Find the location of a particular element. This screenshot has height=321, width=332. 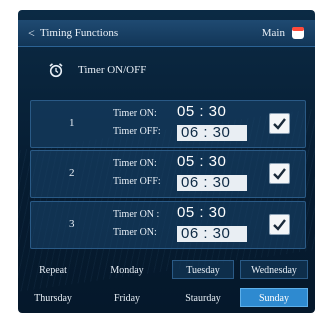

timer-off-label: Timer ON: is located at coordinates (135, 232).